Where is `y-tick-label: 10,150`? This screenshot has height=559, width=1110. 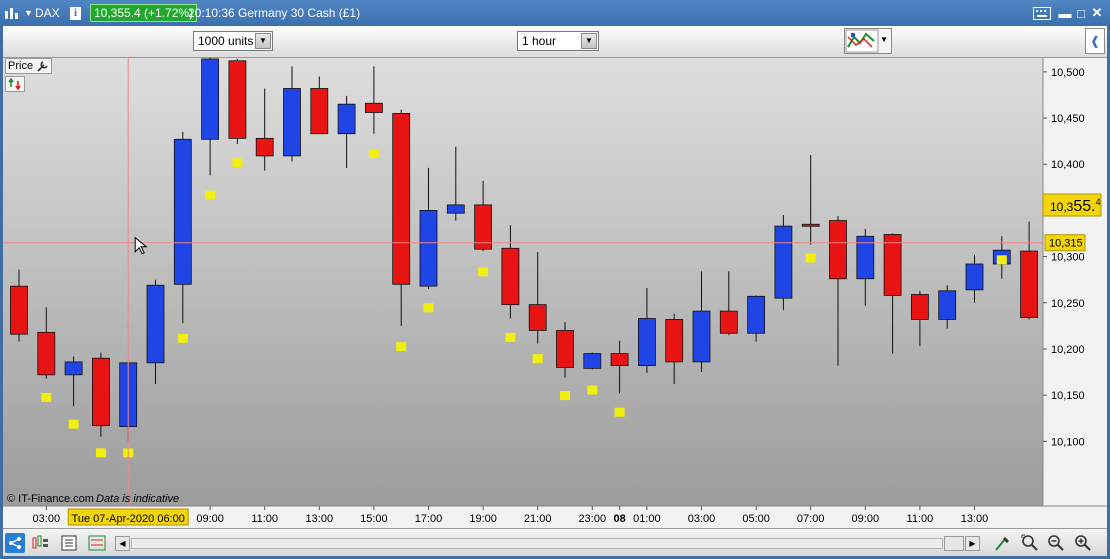
y-tick-label: 10,150 is located at coordinates (1068, 396).